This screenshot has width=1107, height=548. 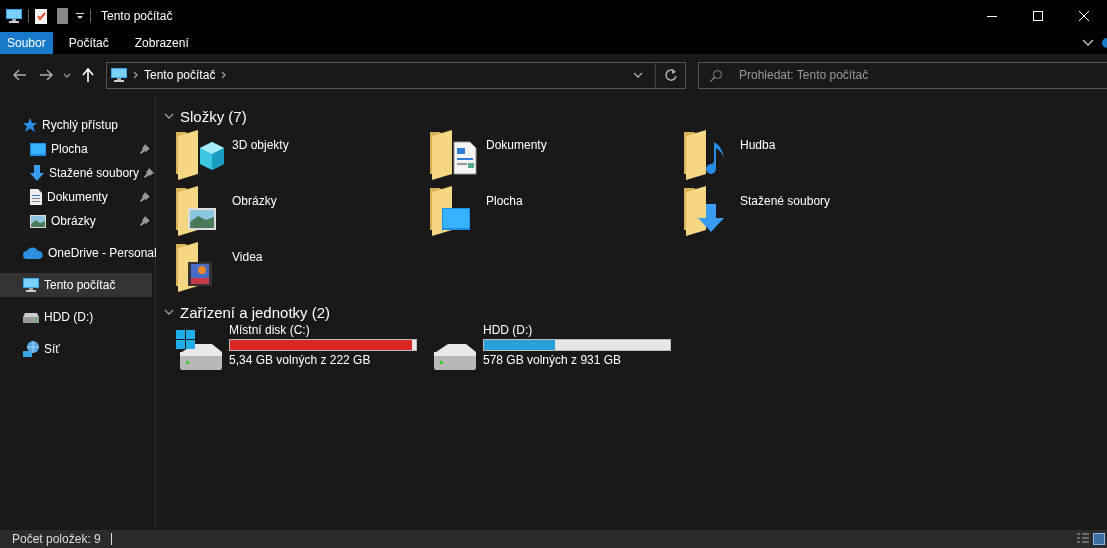 What do you see at coordinates (504, 201) in the screenshot?
I see `folder-name: Plocha` at bounding box center [504, 201].